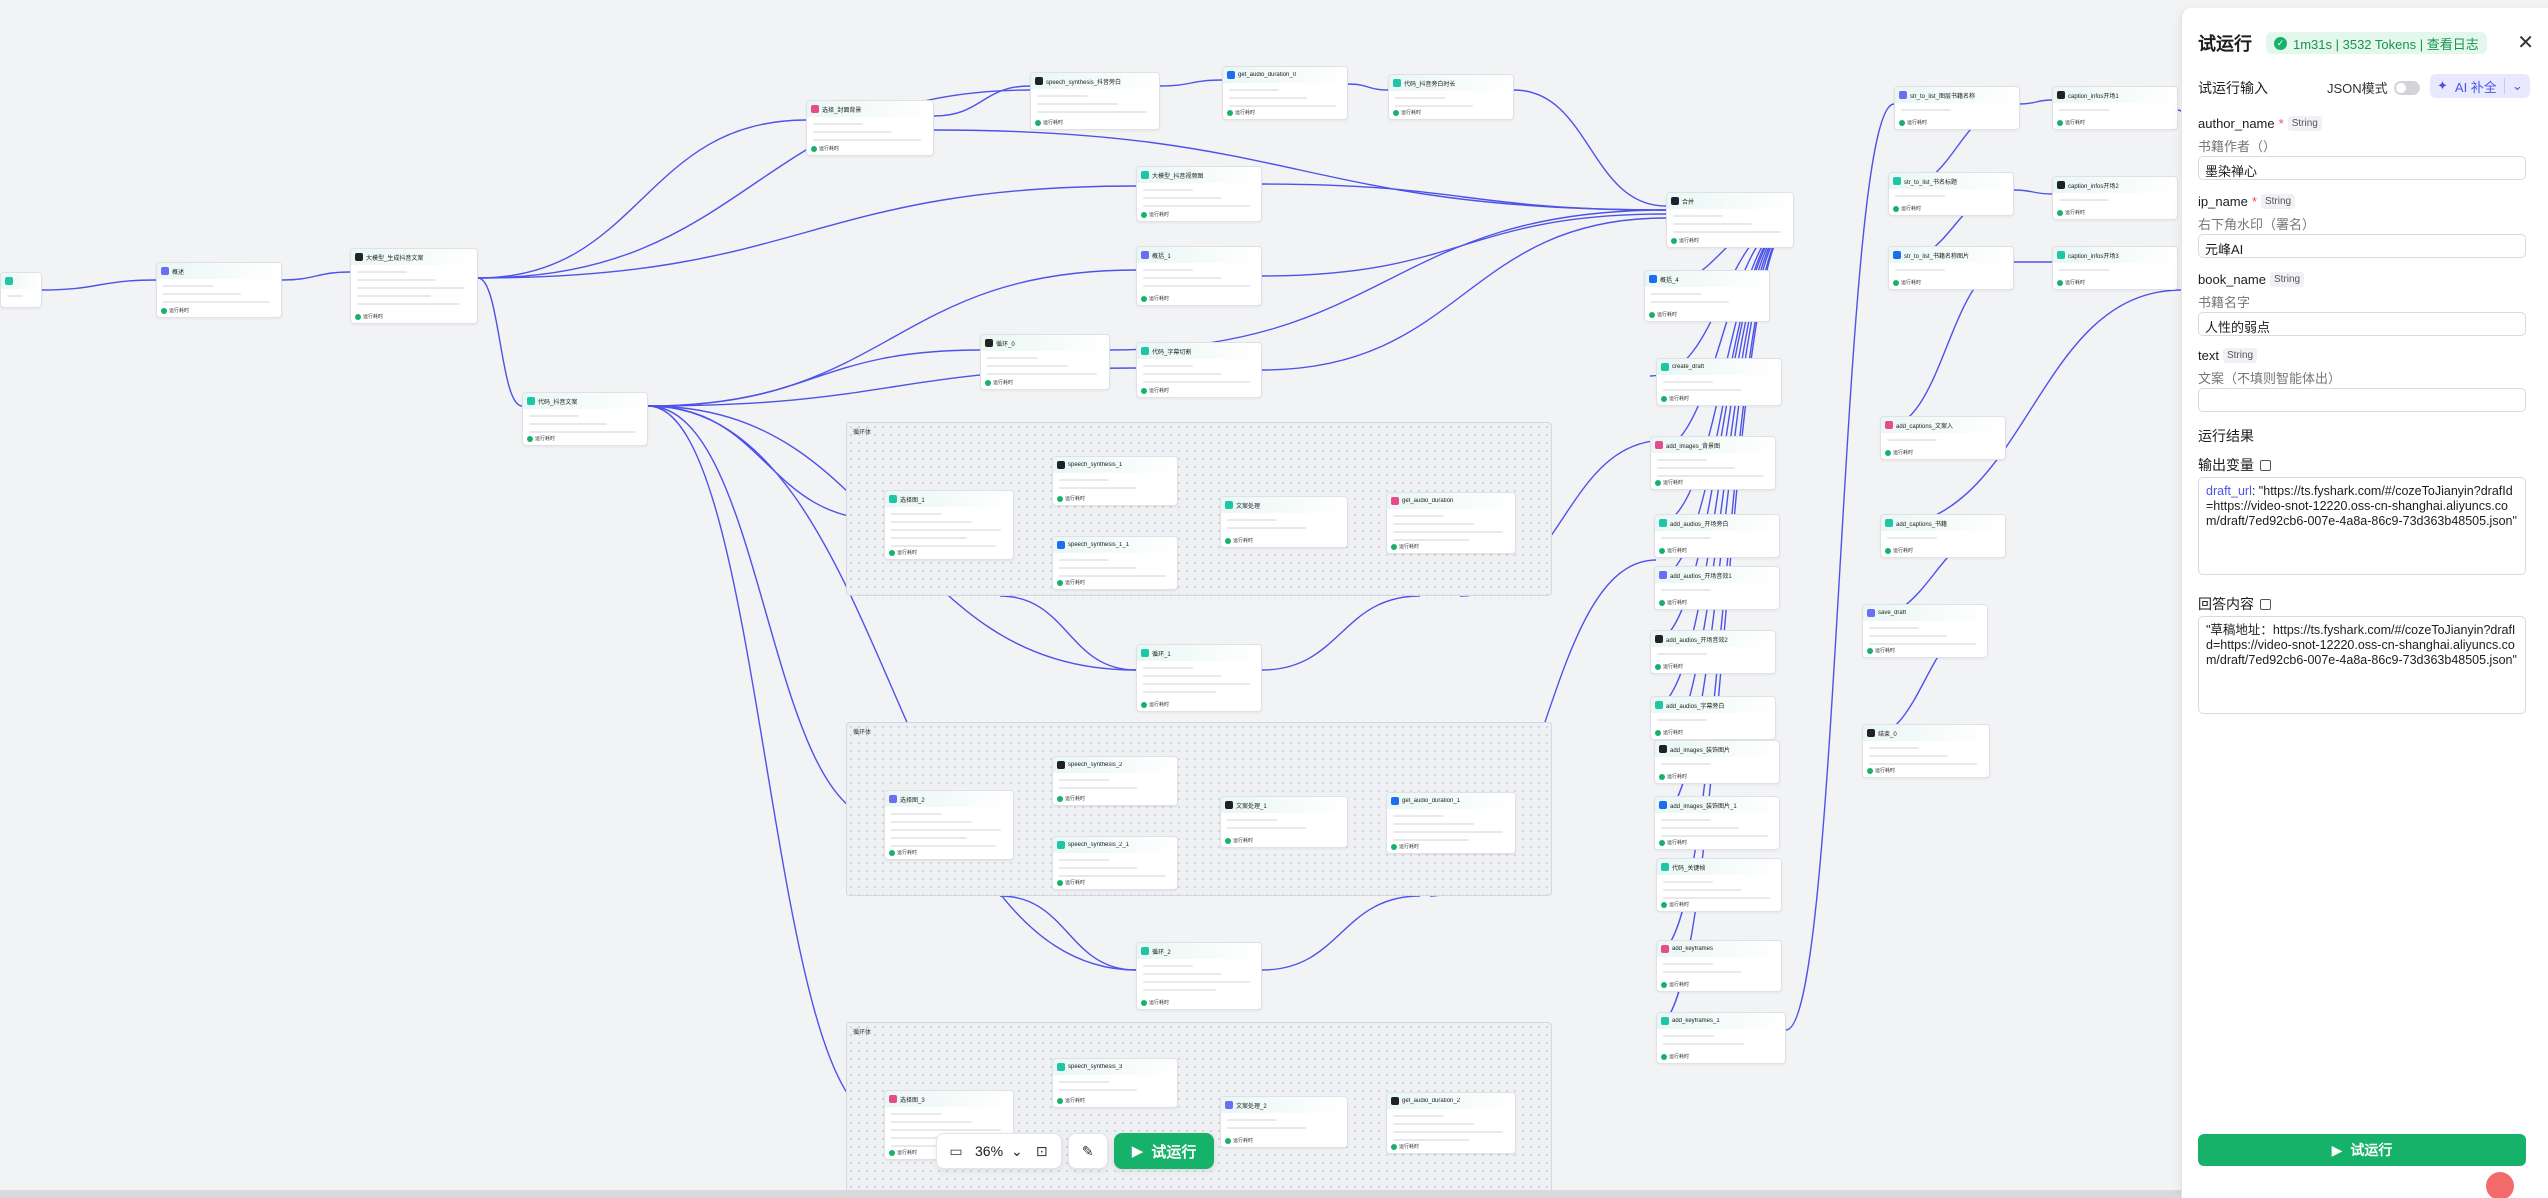  What do you see at coordinates (2362, 1150) in the screenshot?
I see `panel-test-run-button: ▶ 试运行` at bounding box center [2362, 1150].